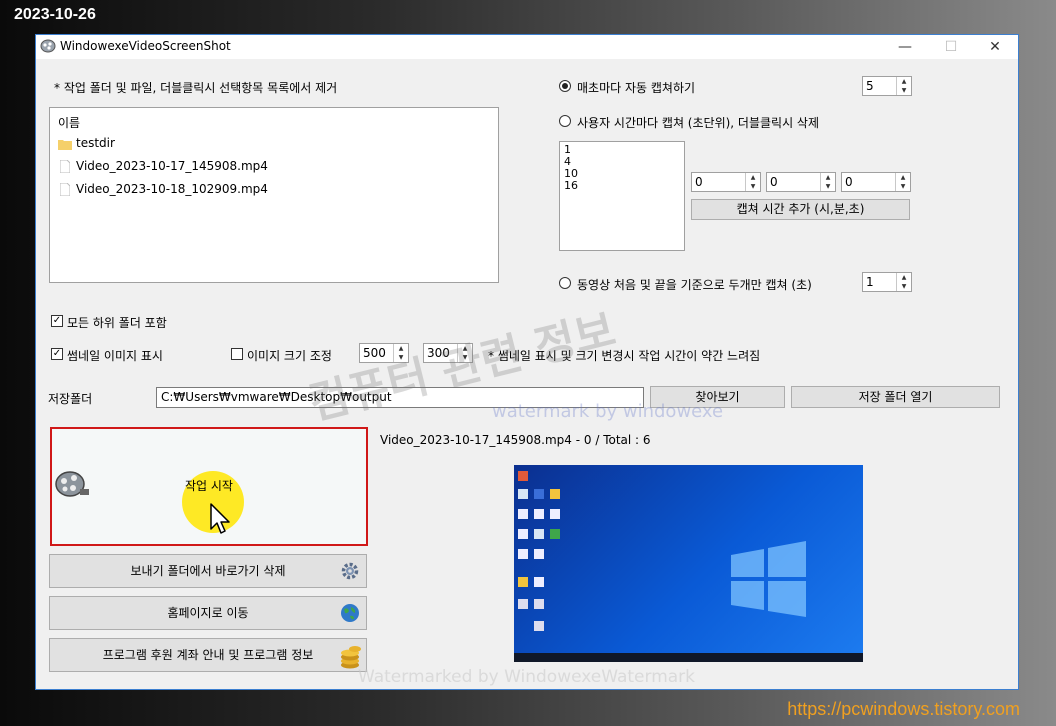 The image size is (1056, 726). What do you see at coordinates (887, 282) in the screenshot?
I see `start-end-stepper: 1 ▲ ▼` at bounding box center [887, 282].